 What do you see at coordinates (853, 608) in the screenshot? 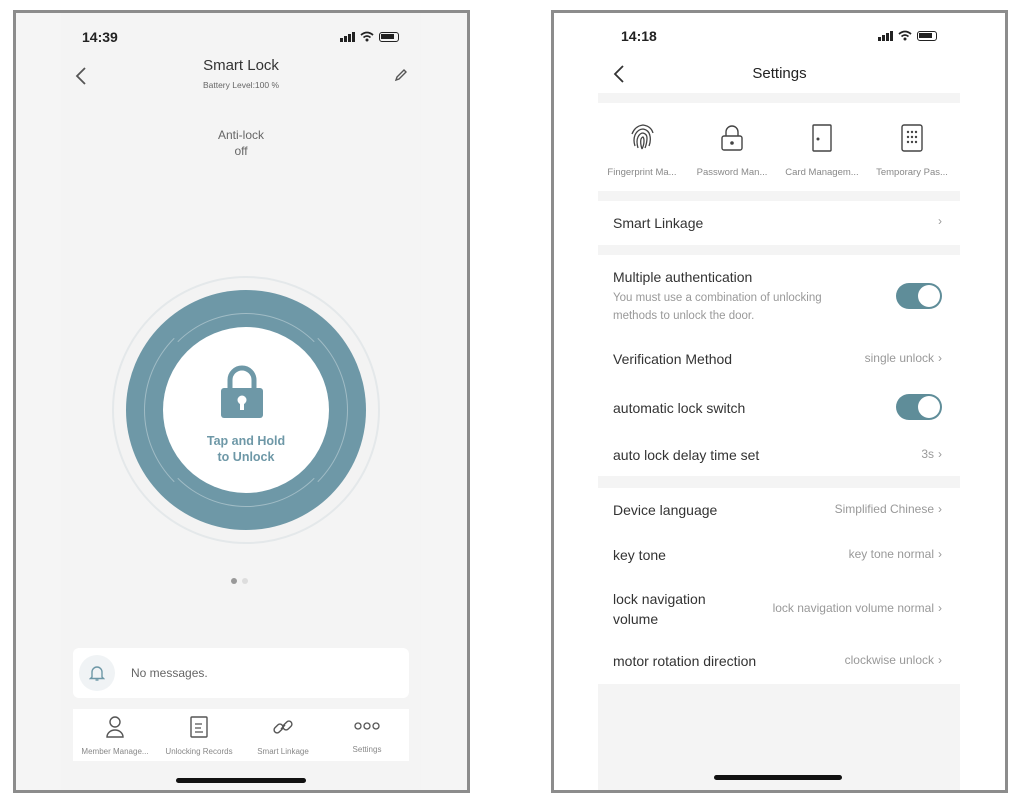
I see `lock-nav-value: lock navigation volume normal` at bounding box center [853, 608].